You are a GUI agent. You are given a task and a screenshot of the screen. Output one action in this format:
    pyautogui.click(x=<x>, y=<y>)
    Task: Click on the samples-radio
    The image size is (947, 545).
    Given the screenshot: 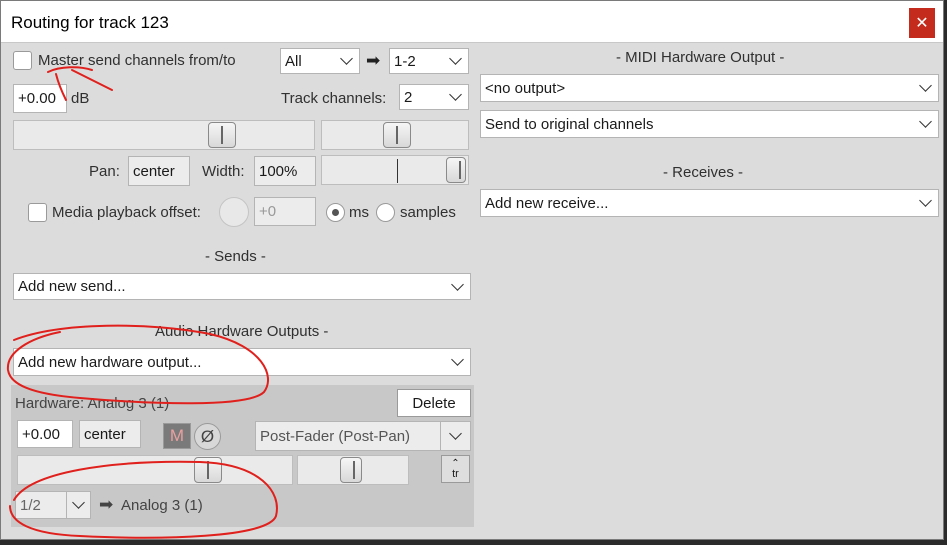 What is the action you would take?
    pyautogui.click(x=385, y=212)
    